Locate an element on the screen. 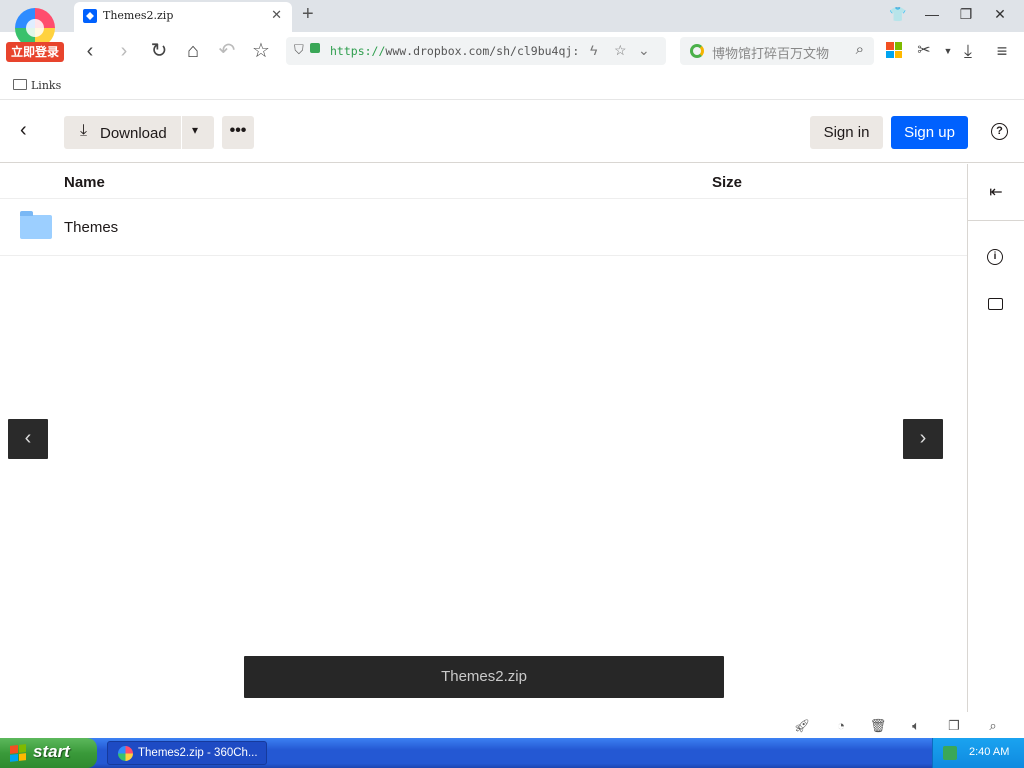  browser-tab: Themes2.zip ✕ is located at coordinates (183, 17).